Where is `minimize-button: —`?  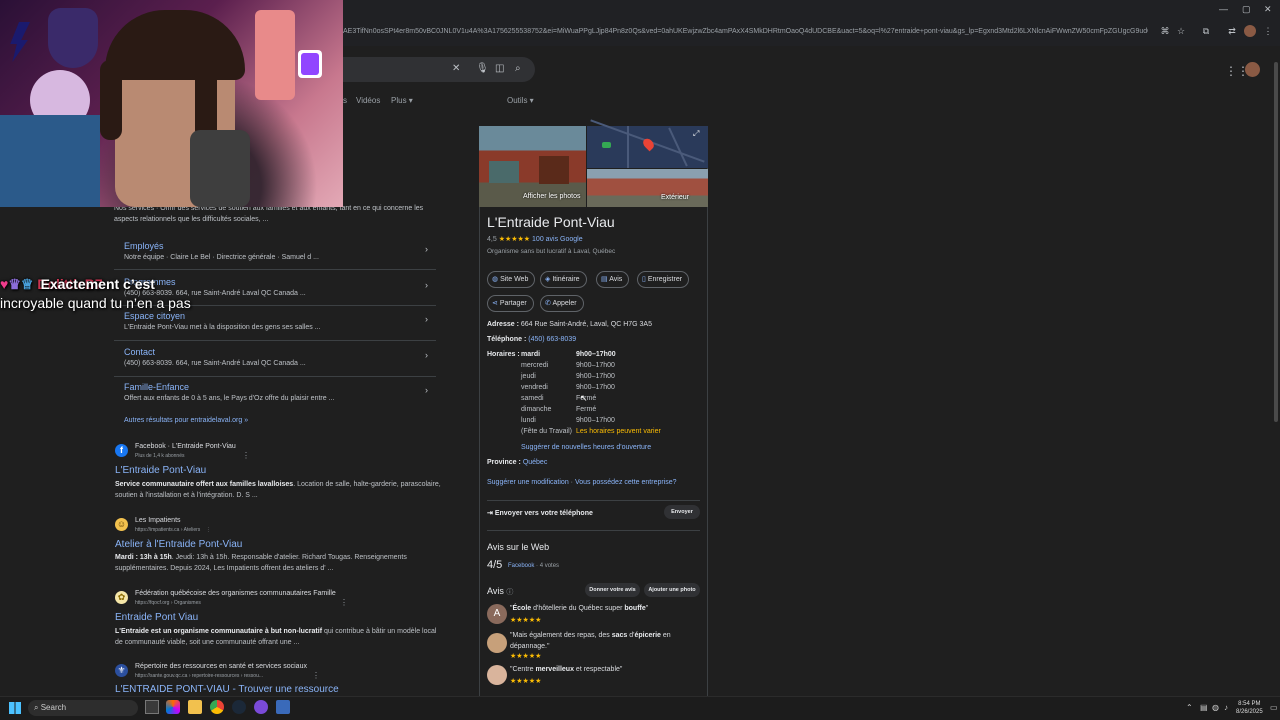
minimize-button: — is located at coordinates (1223, 9).